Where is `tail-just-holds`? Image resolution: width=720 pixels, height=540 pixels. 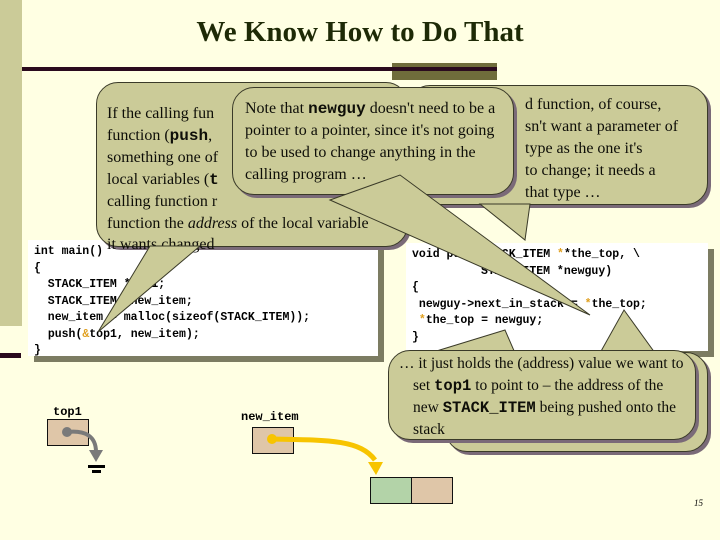 tail-just-holds is located at coordinates (627, 331).